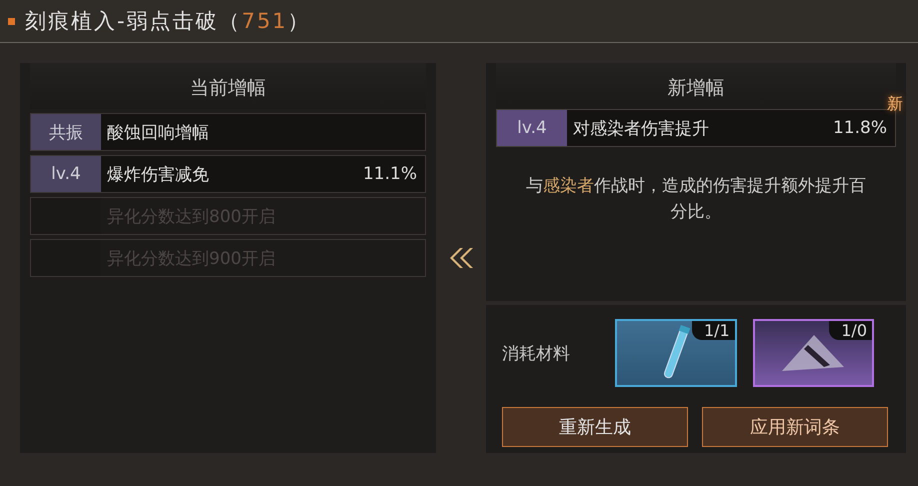  What do you see at coordinates (168, 21) in the screenshot?
I see `window-title: 刻痕植入-弱点击破（751）` at bounding box center [168, 21].